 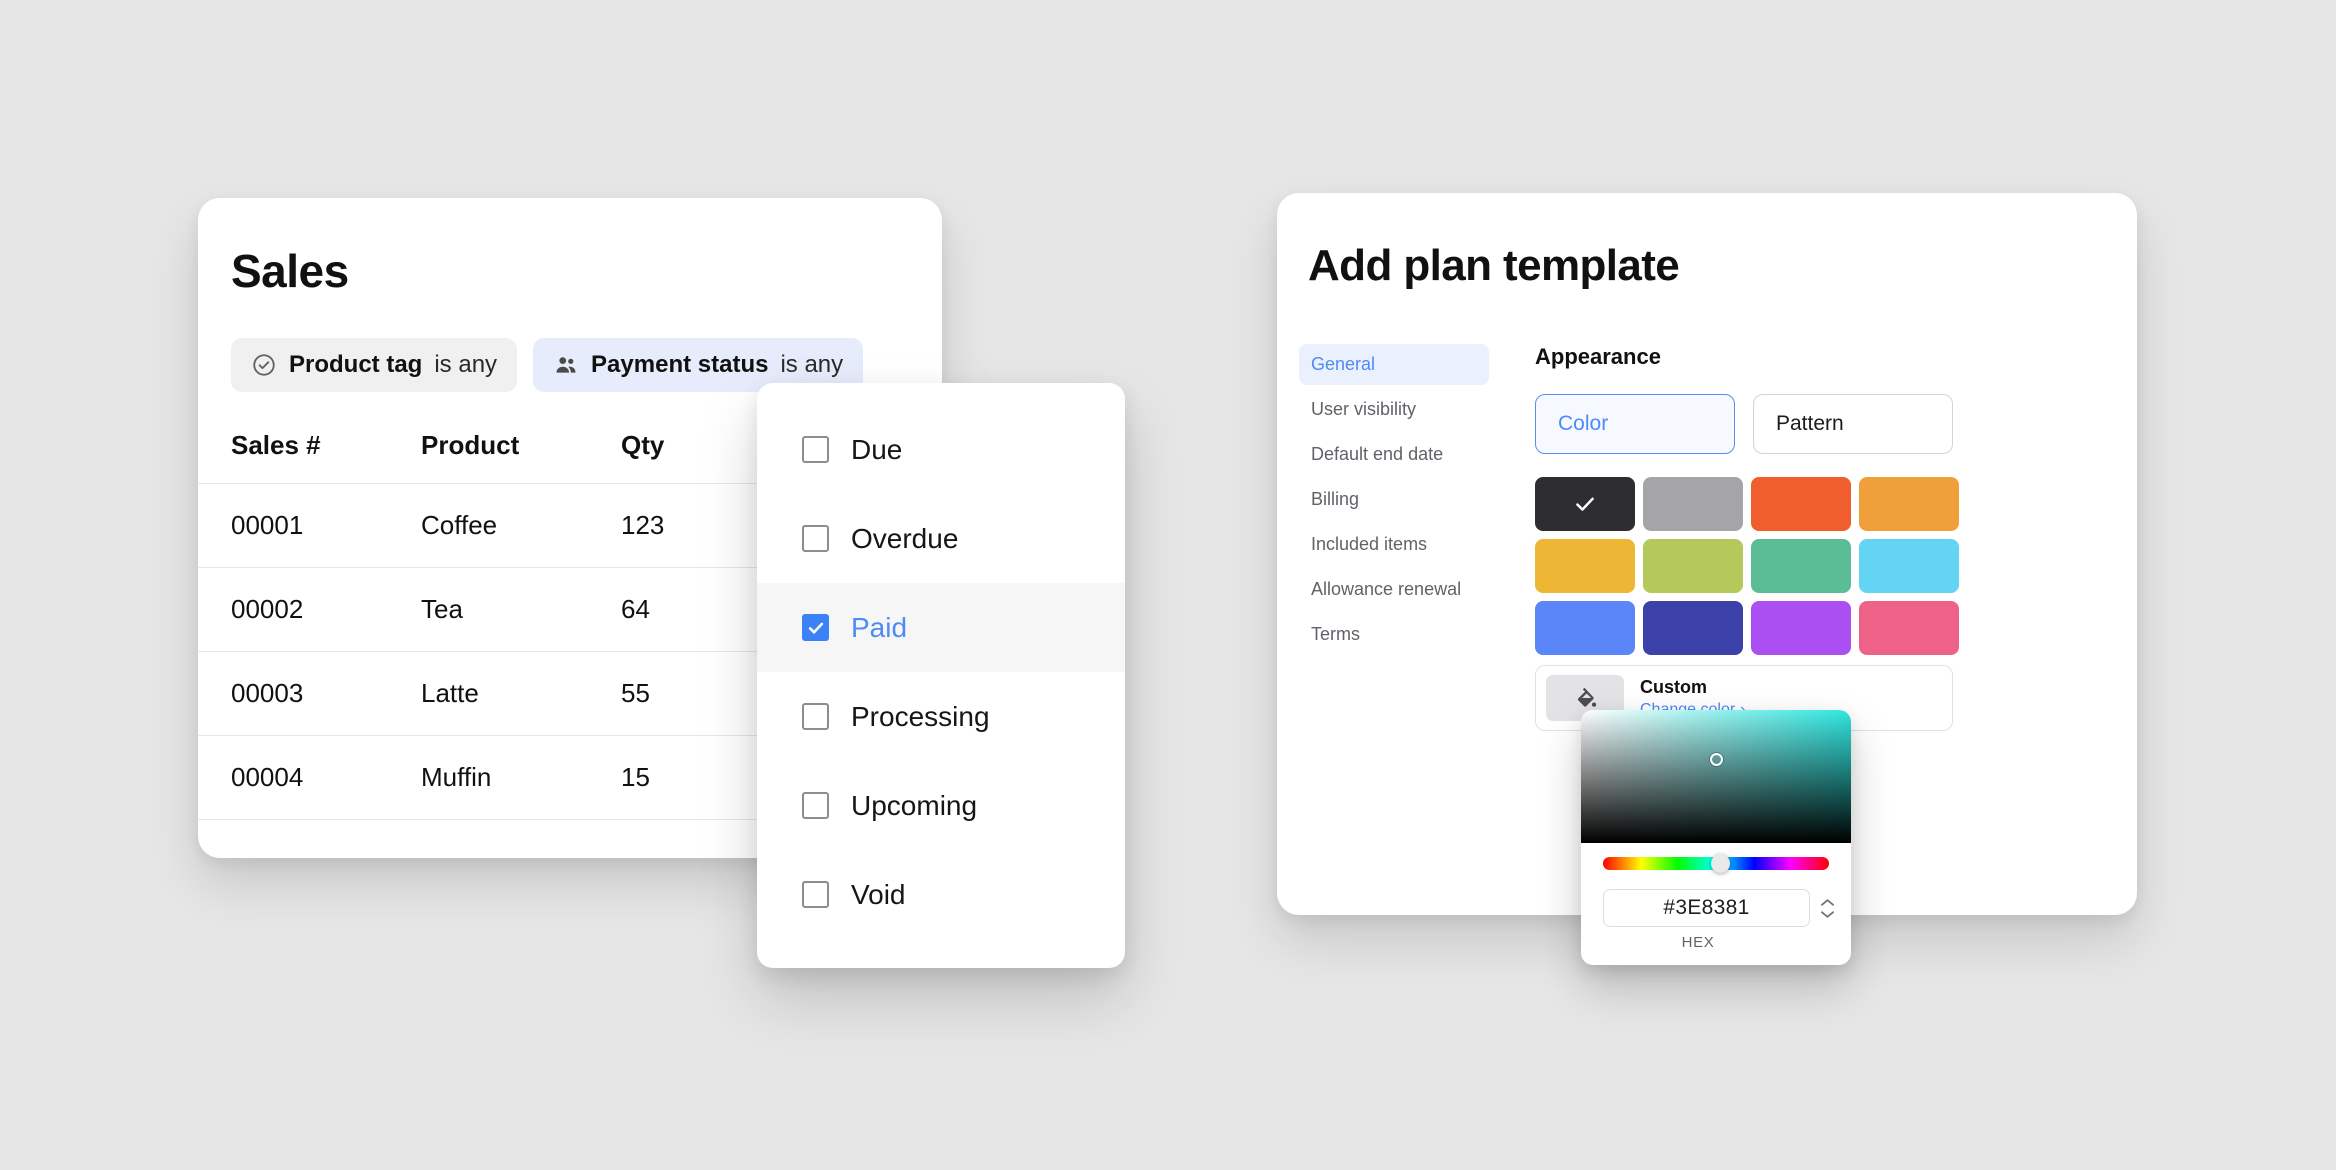 What do you see at coordinates (879, 627) in the screenshot?
I see `dropdown-option-label: Paid` at bounding box center [879, 627].